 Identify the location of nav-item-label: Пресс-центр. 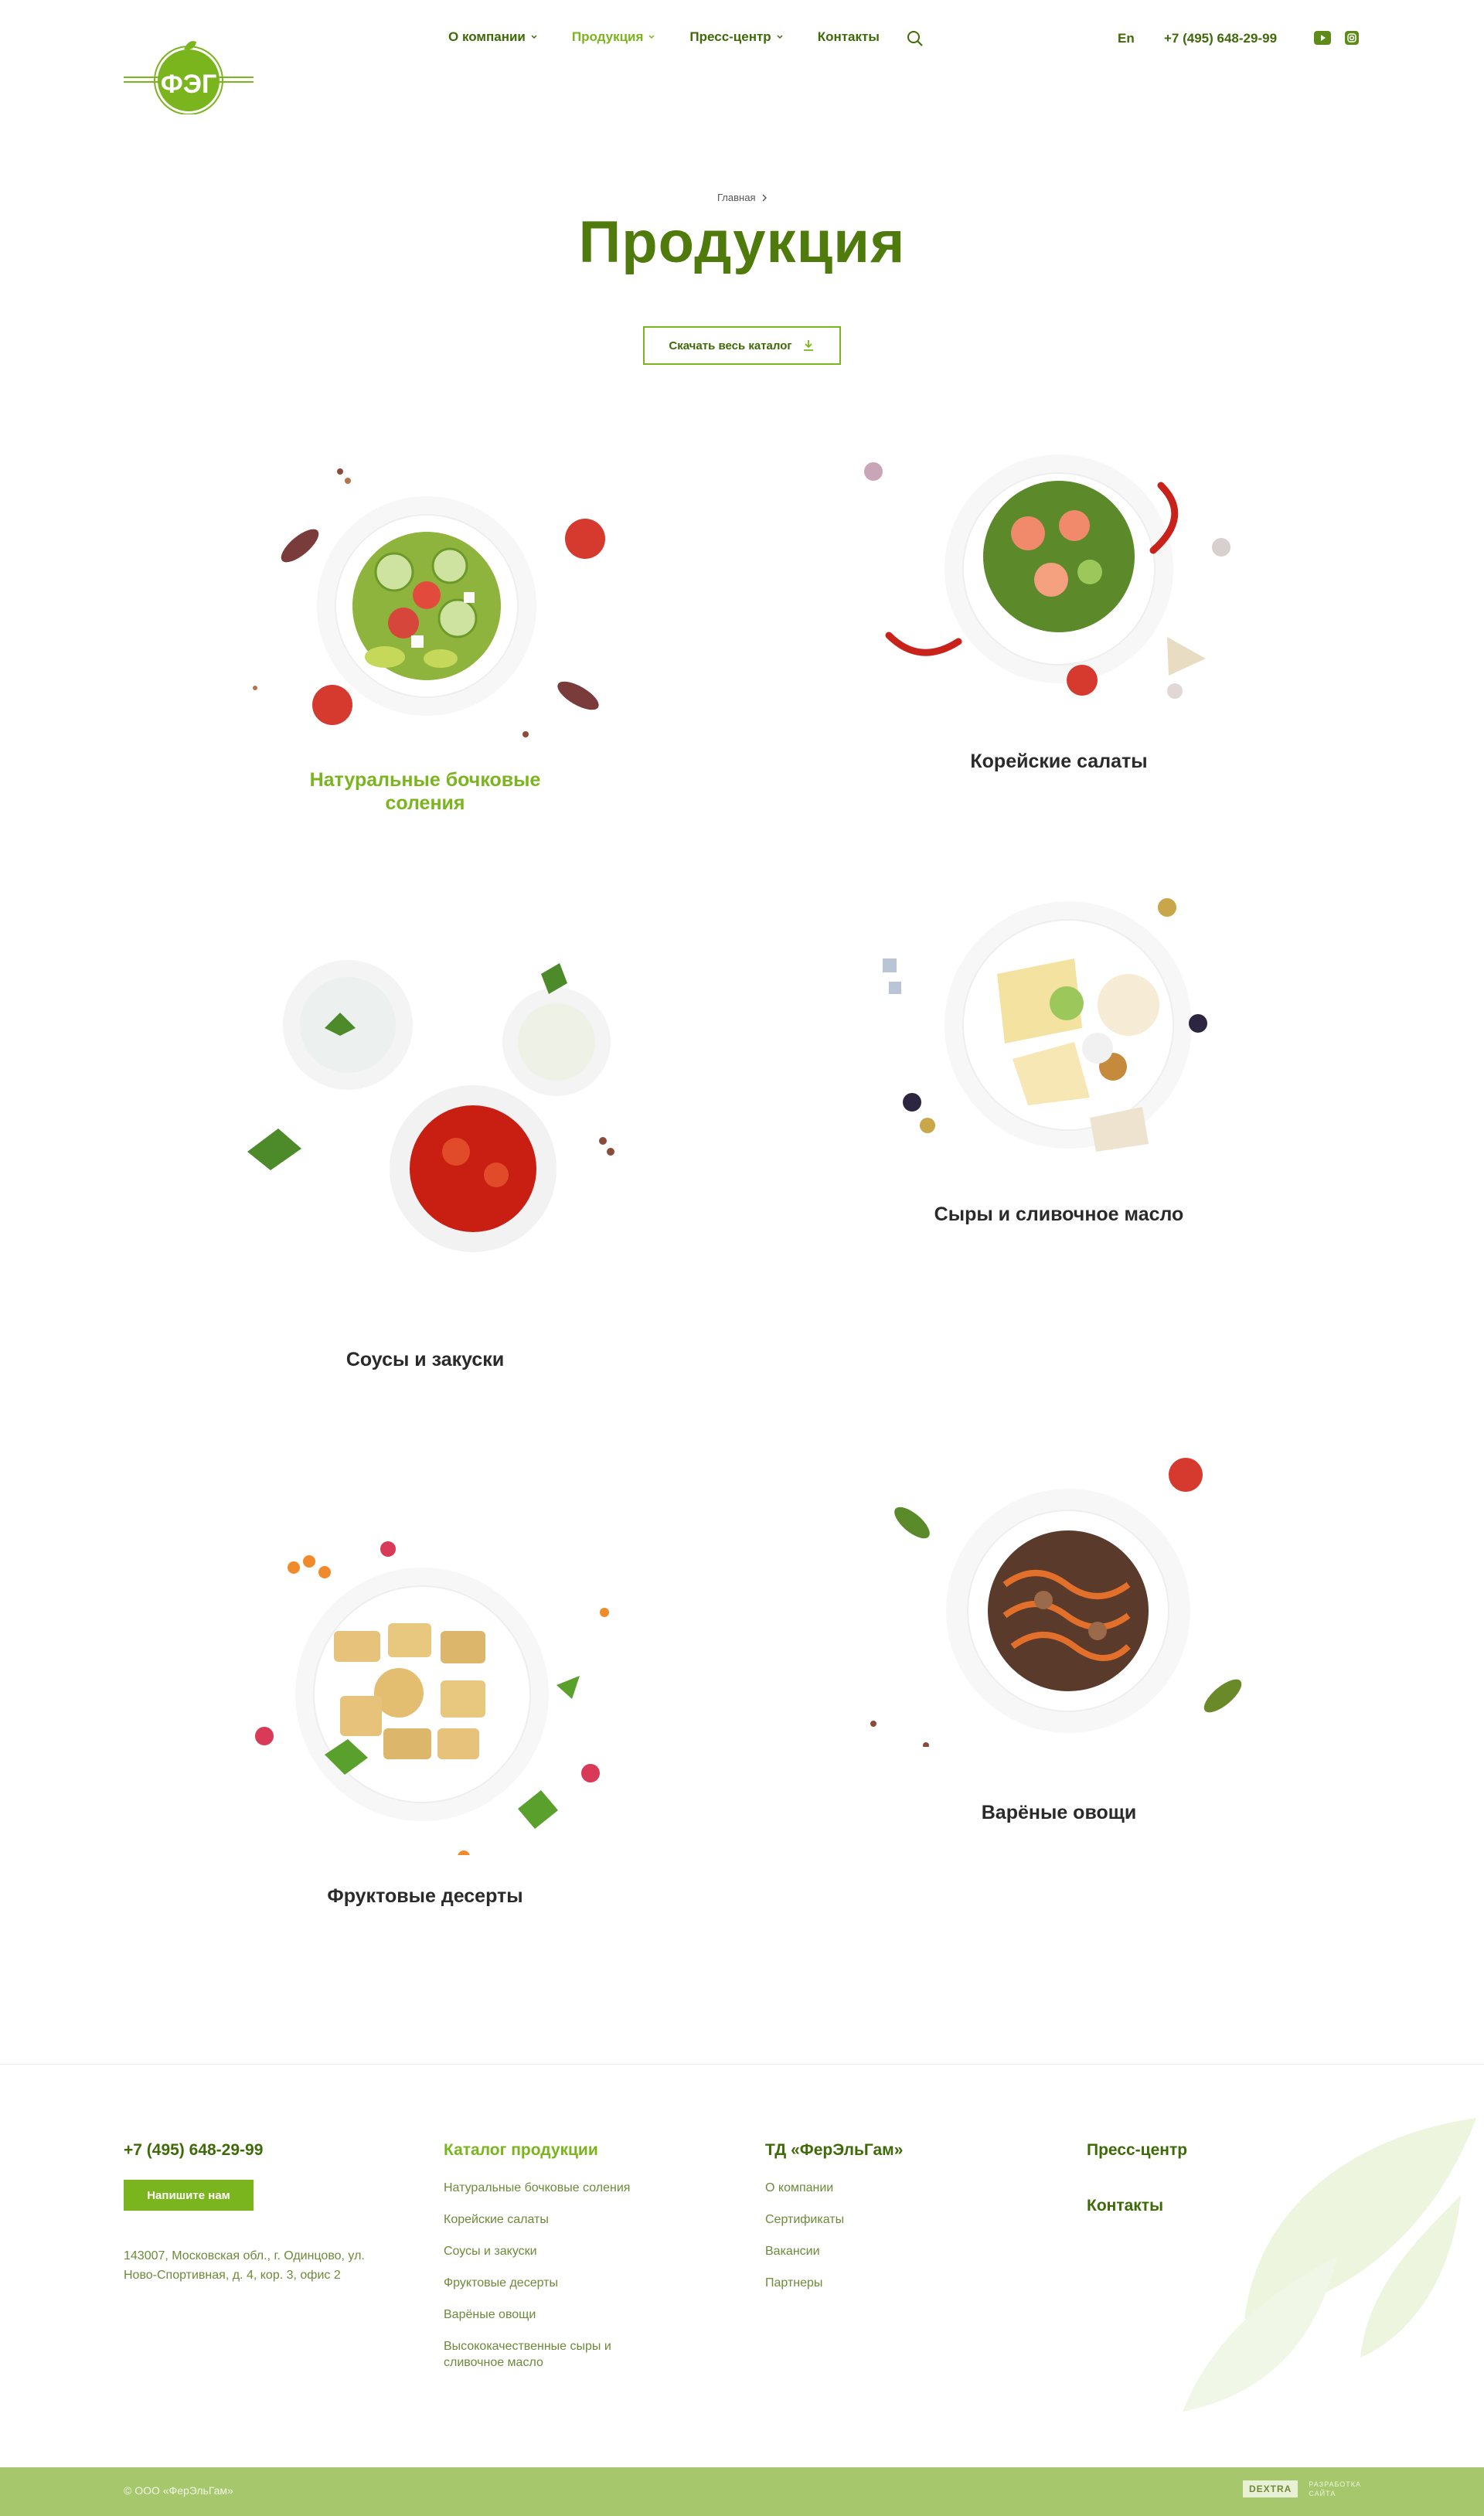
(730, 36).